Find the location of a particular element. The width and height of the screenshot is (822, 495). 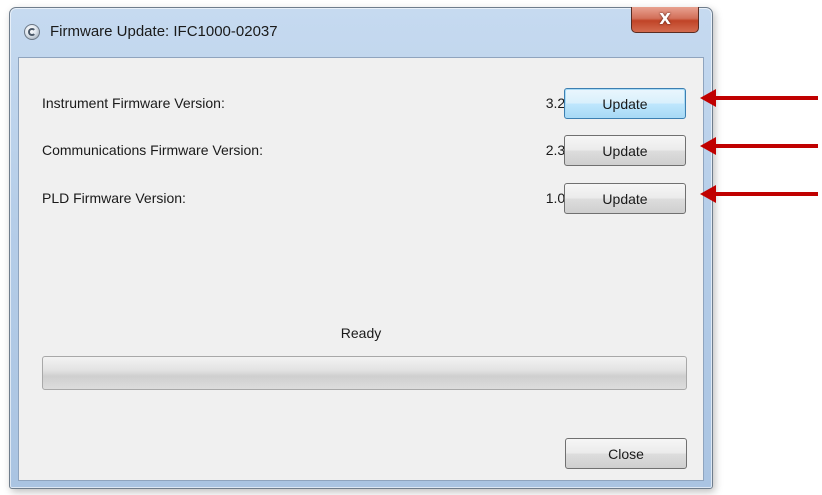

instrument-update-button: Update is located at coordinates (625, 103).